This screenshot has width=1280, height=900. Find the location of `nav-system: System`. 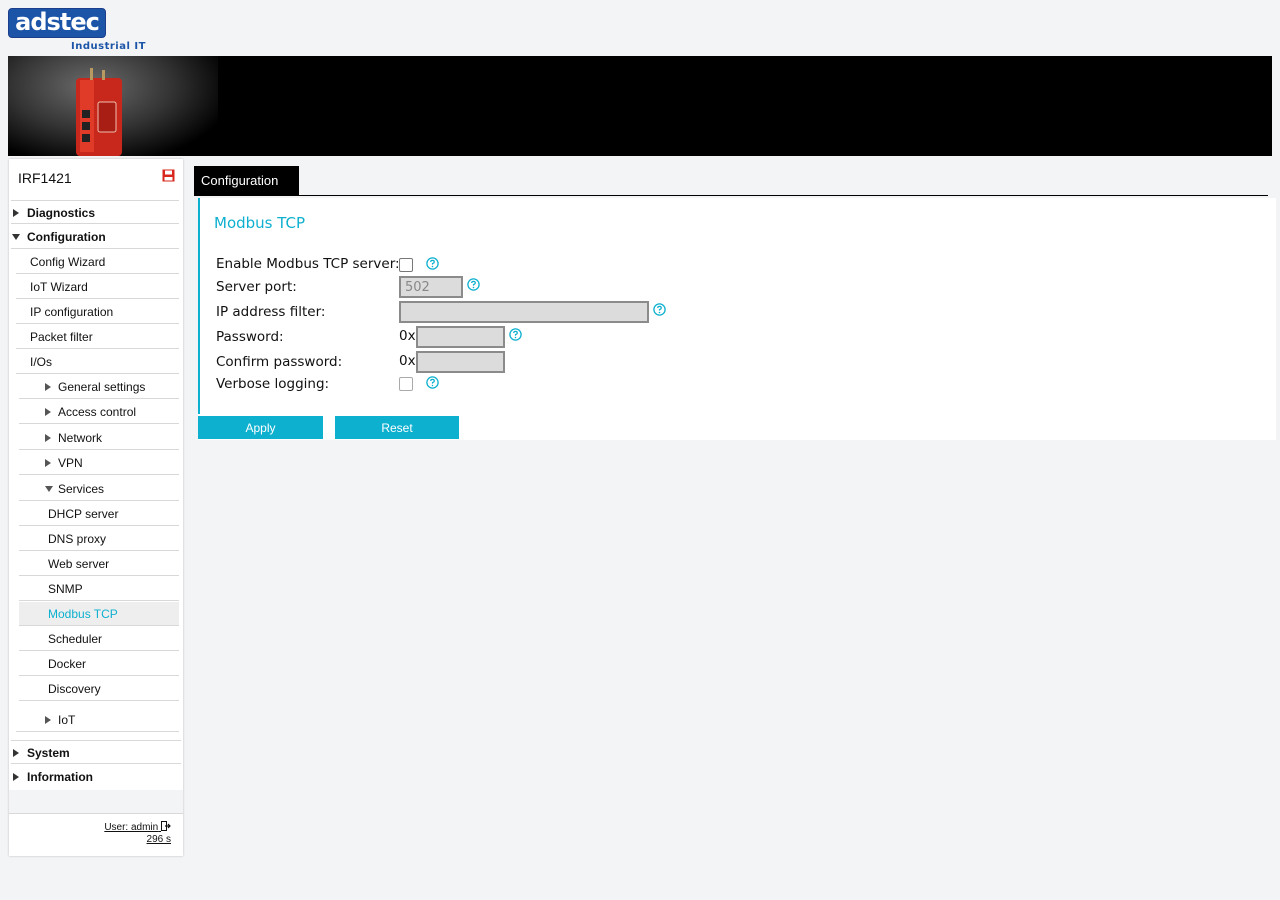

nav-system: System is located at coordinates (96, 752).